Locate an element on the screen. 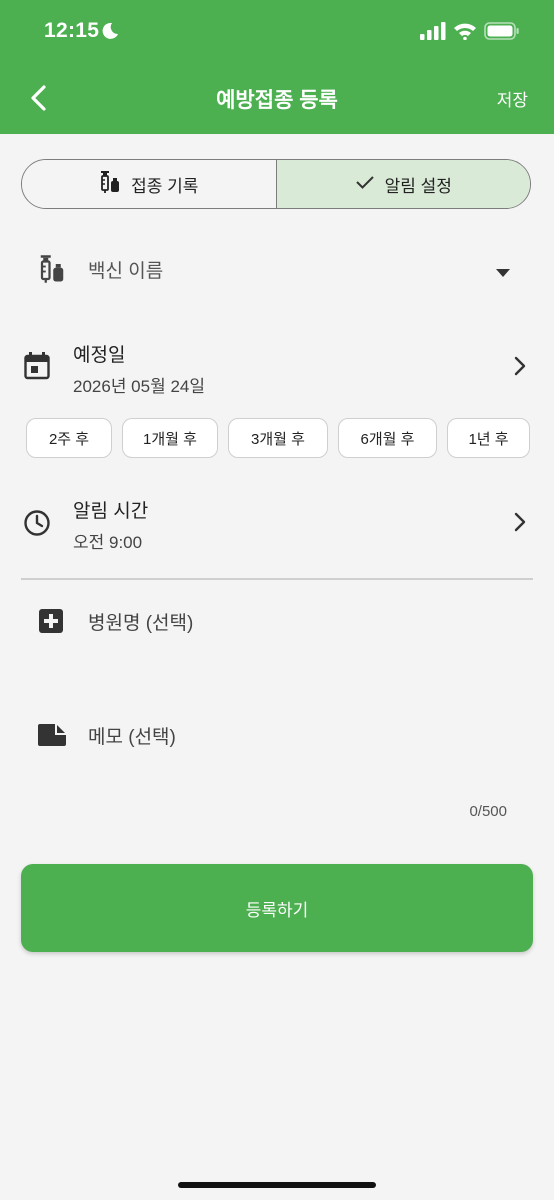 This screenshot has width=554, height=1200. app-bar: 예방접종 등록 저장 is located at coordinates (277, 99).